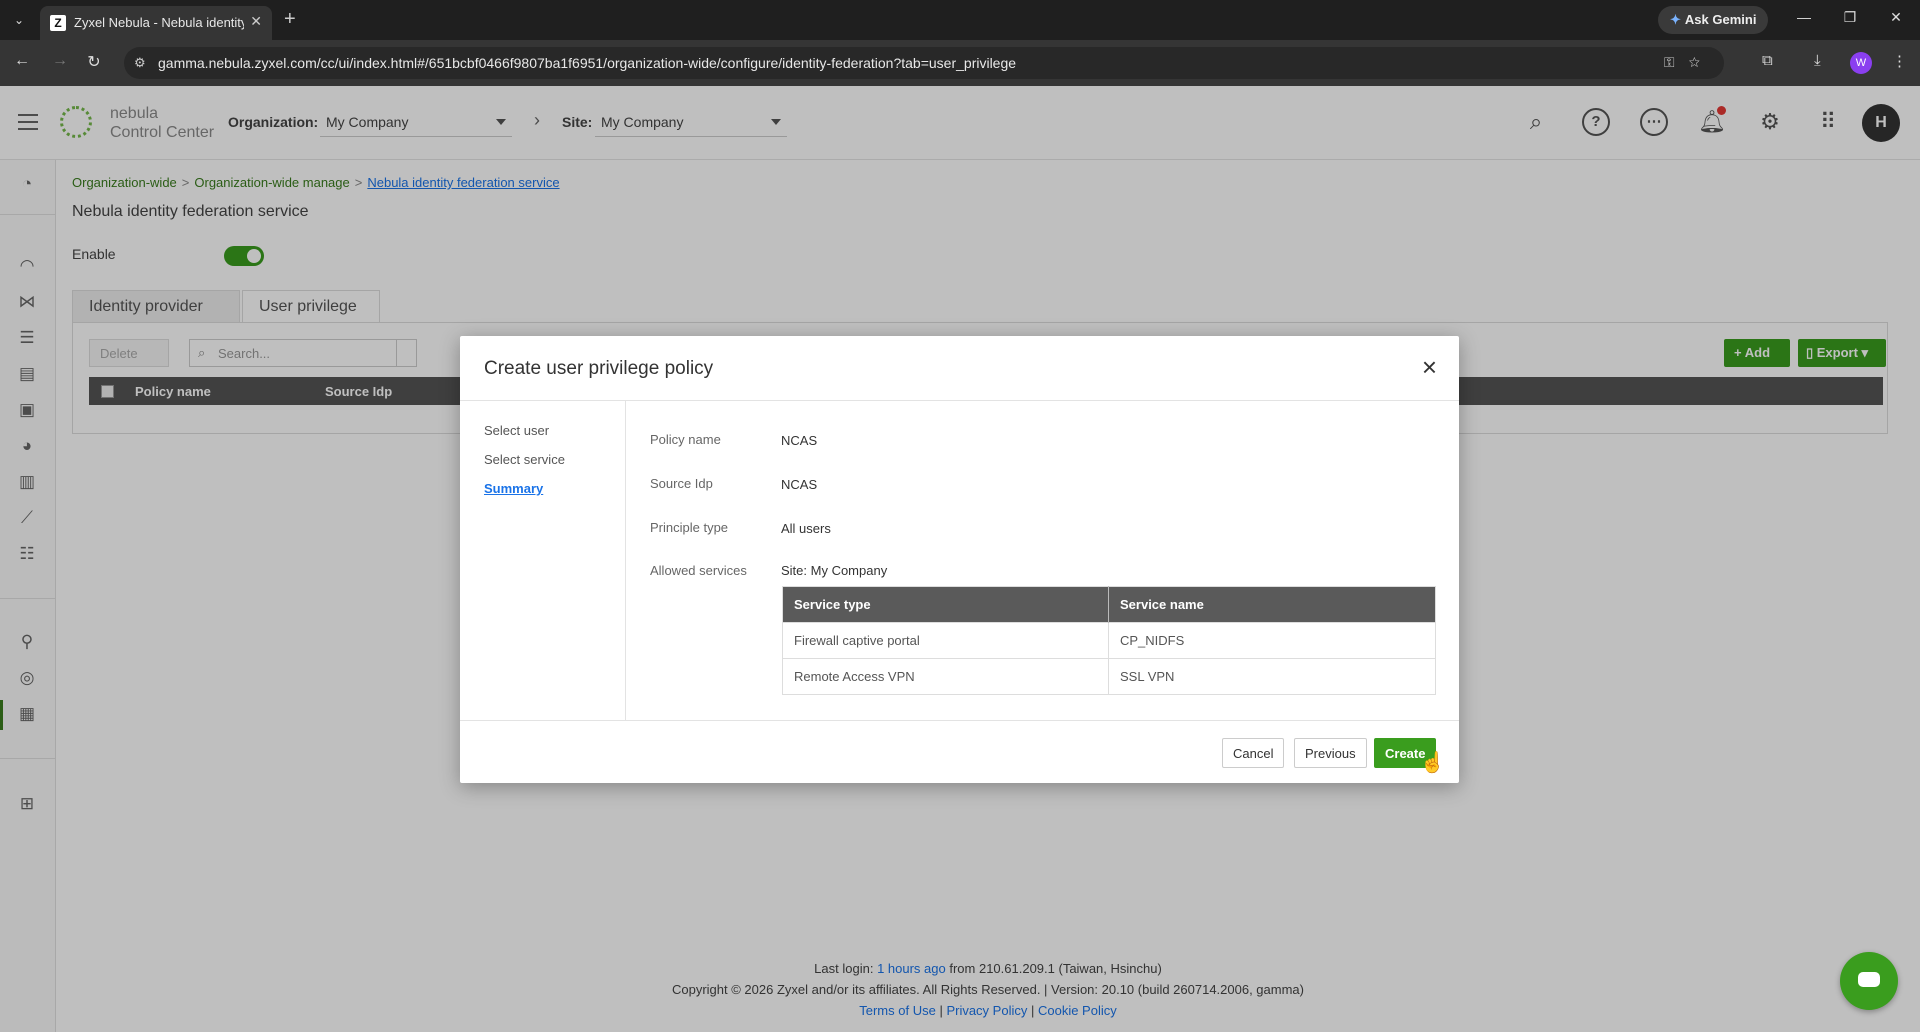 This screenshot has width=1920, height=1032. What do you see at coordinates (94, 62) in the screenshot?
I see `reload-icon: ↻` at bounding box center [94, 62].